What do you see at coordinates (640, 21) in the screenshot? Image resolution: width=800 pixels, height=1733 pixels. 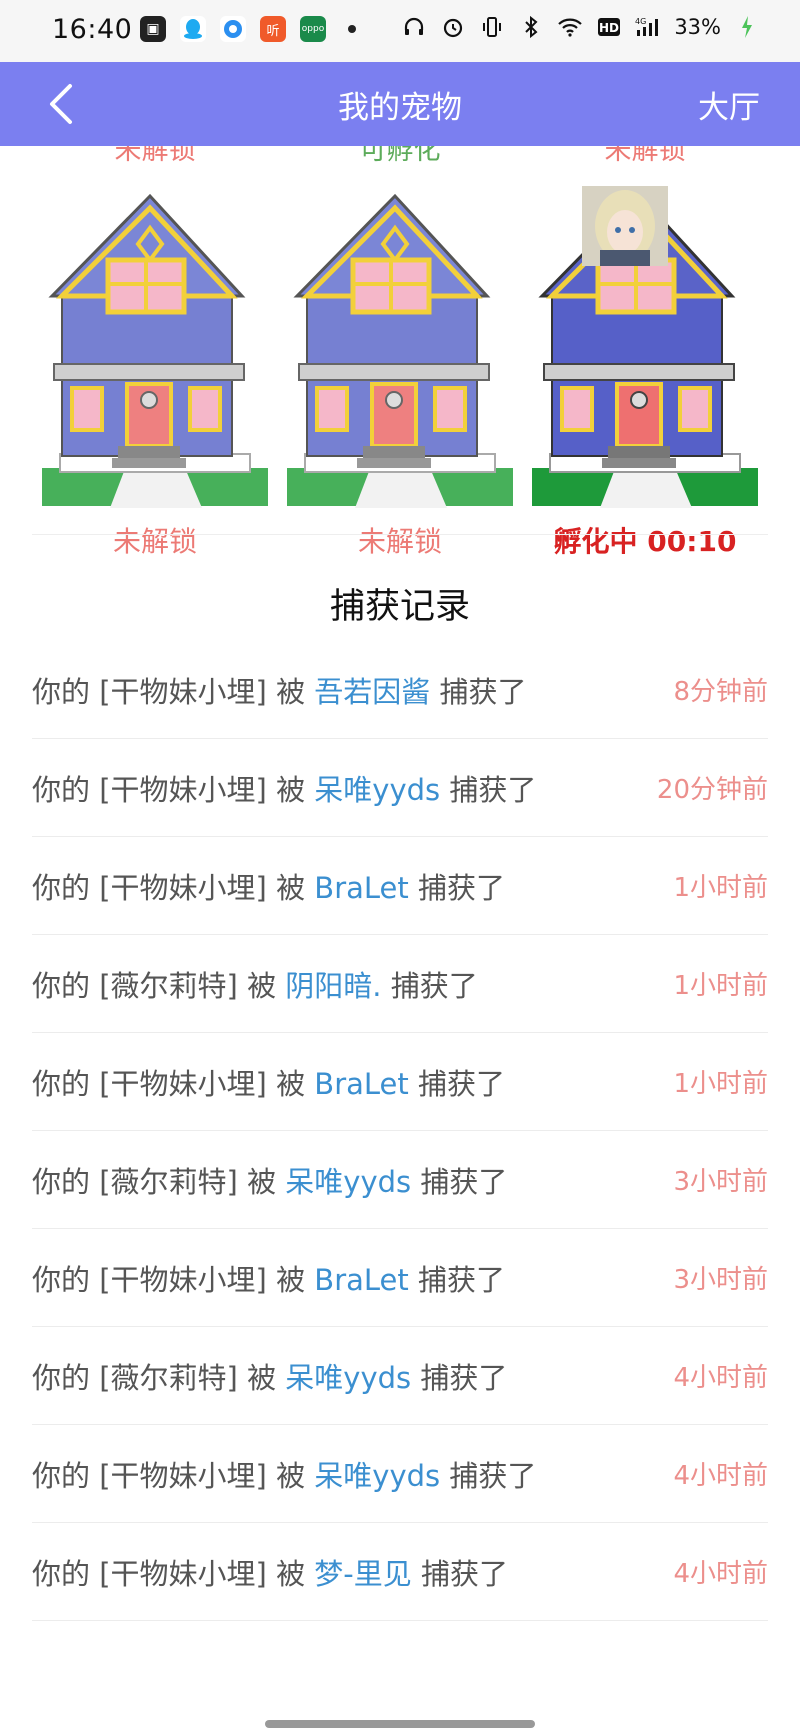 I see `svg-text: 4G` at bounding box center [640, 21].